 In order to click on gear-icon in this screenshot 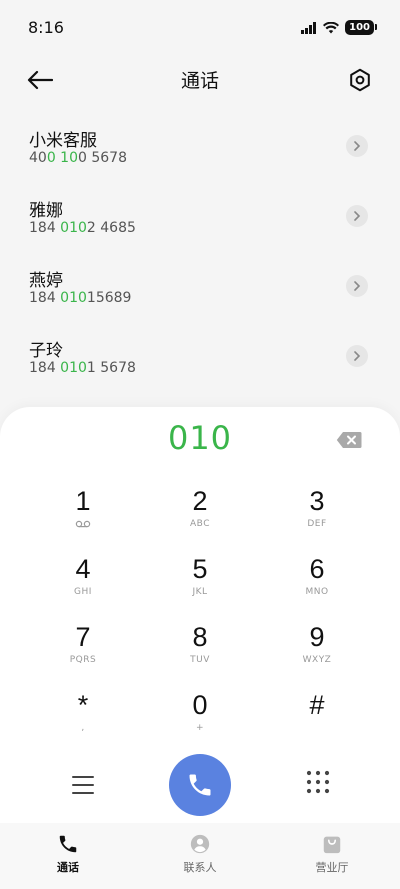, I will do `click(360, 80)`.